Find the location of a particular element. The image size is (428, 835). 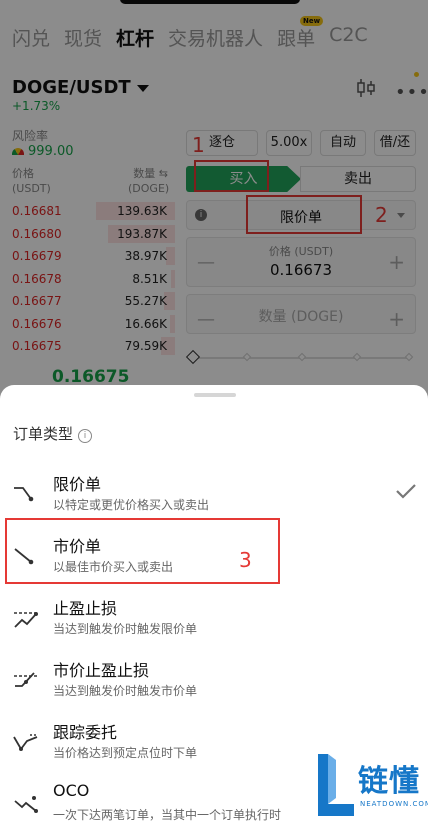

logo-domain: NEATDOWN.COM is located at coordinates (394, 804).